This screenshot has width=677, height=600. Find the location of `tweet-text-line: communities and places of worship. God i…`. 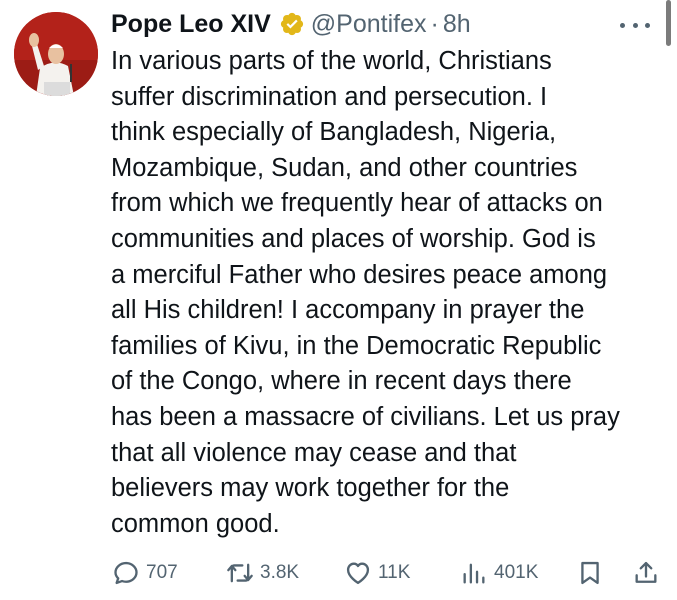

tweet-text-line: communities and places of worship. God i… is located at coordinates (353, 238).